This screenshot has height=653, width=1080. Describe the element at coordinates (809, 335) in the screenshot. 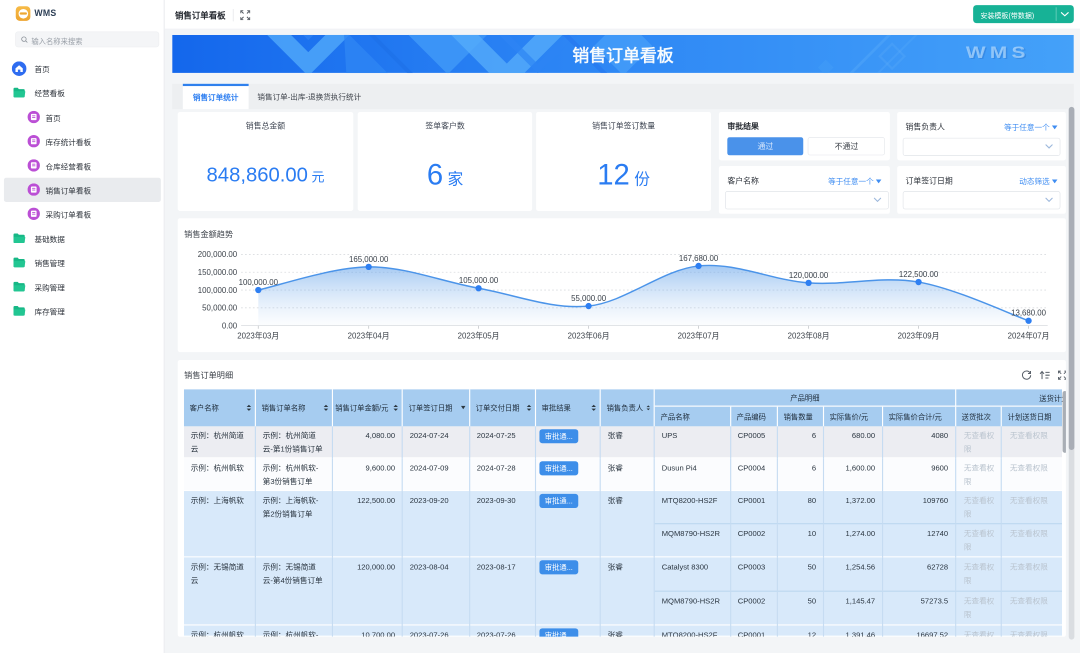

I see `svg-text: 2023年08月` at that location.